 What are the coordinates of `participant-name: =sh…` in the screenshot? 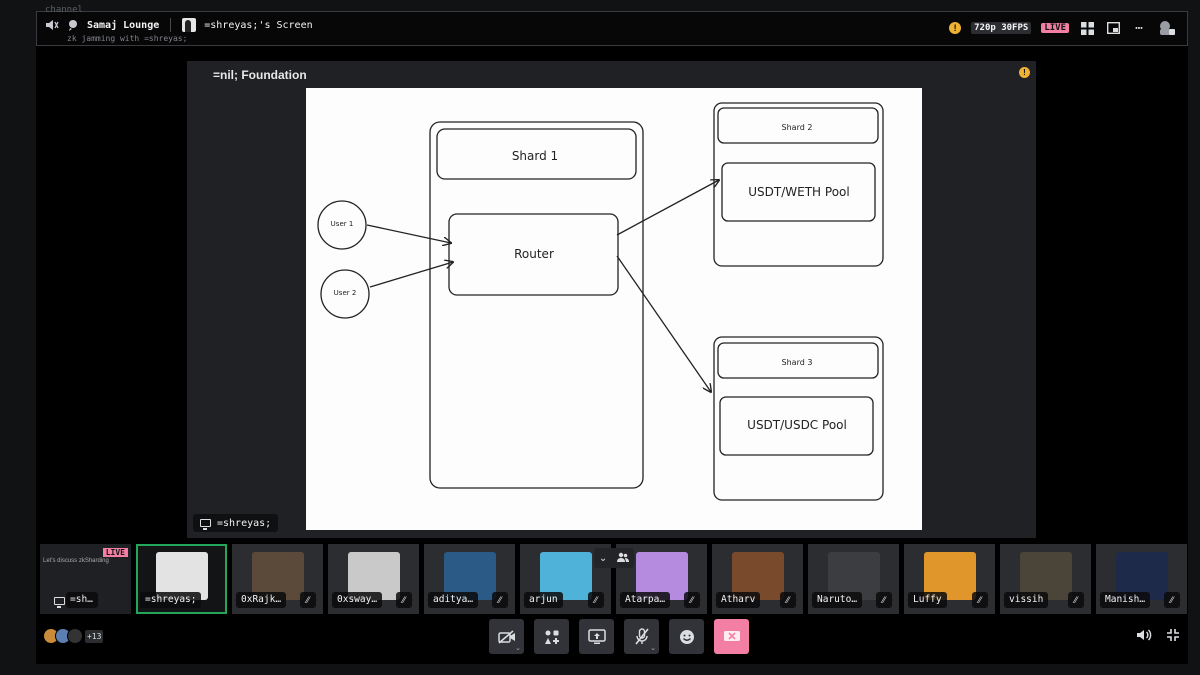 It's located at (82, 600).